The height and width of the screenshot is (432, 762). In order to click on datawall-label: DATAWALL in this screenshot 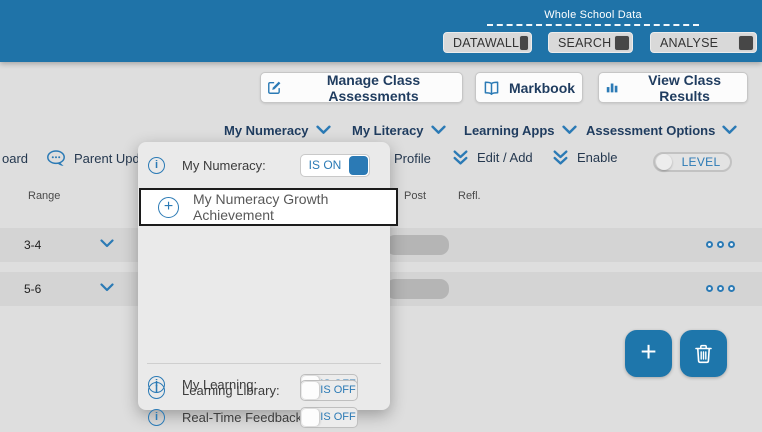, I will do `click(486, 42)`.